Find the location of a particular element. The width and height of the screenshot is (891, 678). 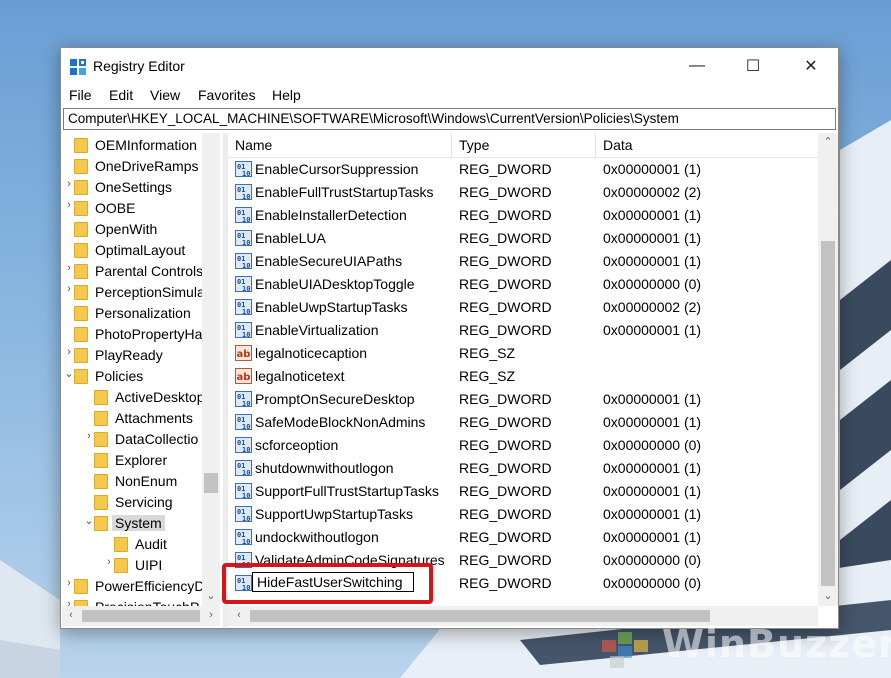

tree-item: NonEnum is located at coordinates (142, 481).